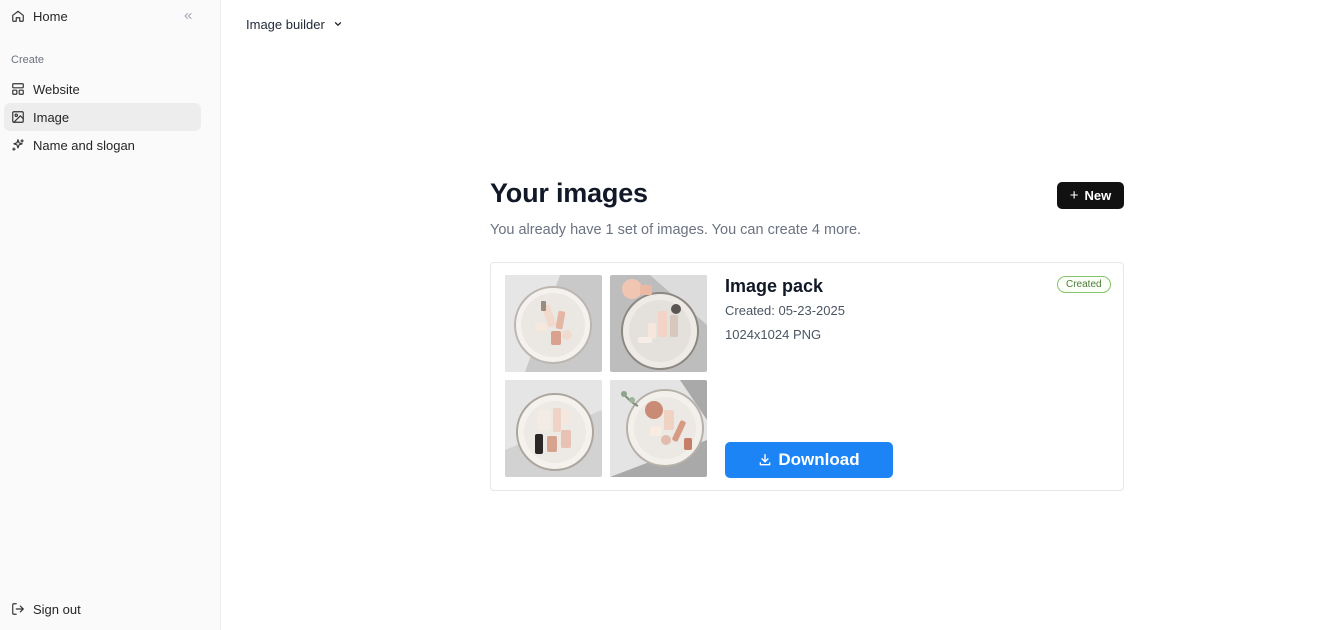 Image resolution: width=1320 pixels, height=630 pixels. I want to click on chevron-down-icon, so click(338, 24).